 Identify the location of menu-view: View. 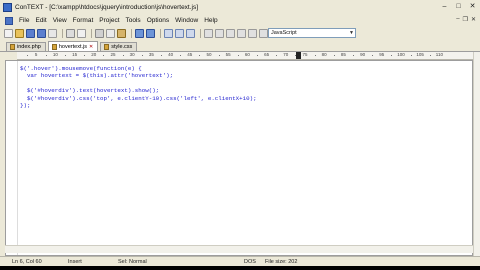
(60, 20).